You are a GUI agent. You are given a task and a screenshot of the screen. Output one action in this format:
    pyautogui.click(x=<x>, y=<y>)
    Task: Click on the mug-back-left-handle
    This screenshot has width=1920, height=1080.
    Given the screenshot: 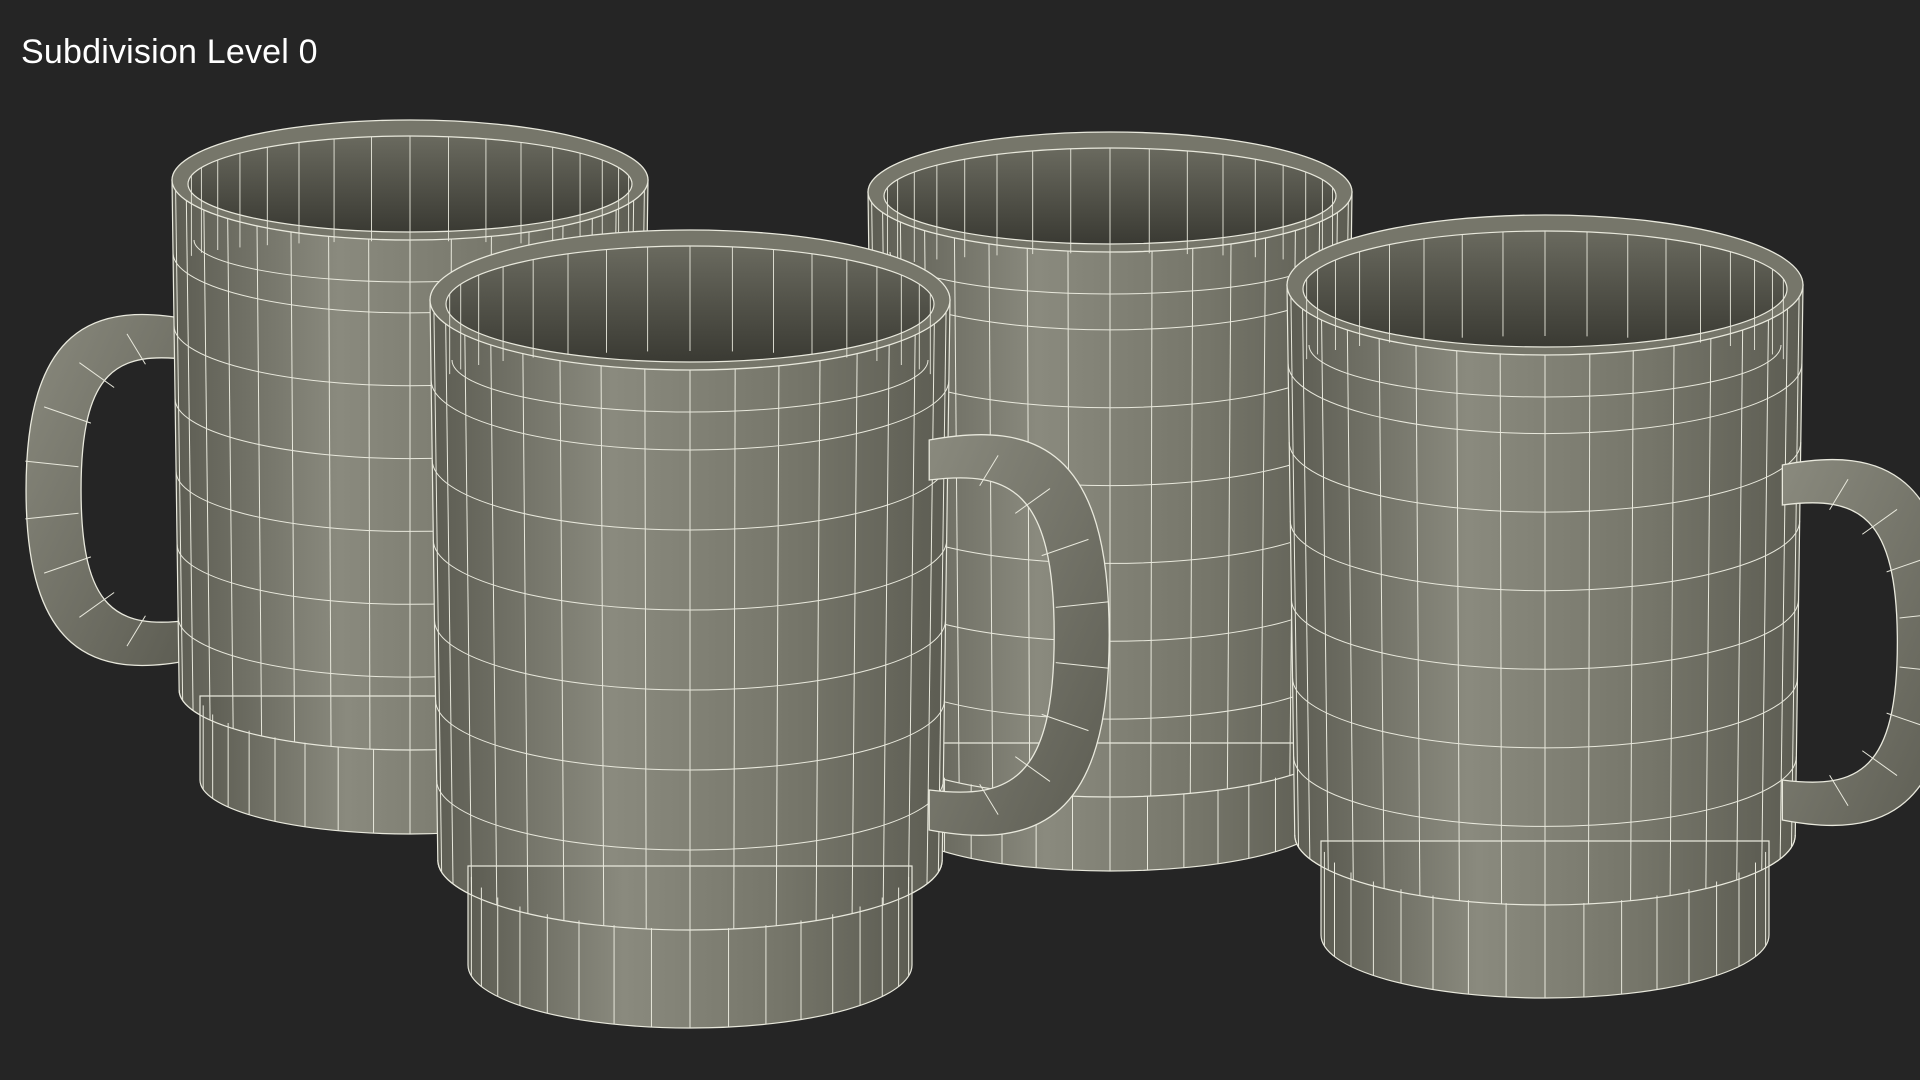 What is the action you would take?
    pyautogui.click(x=108, y=490)
    